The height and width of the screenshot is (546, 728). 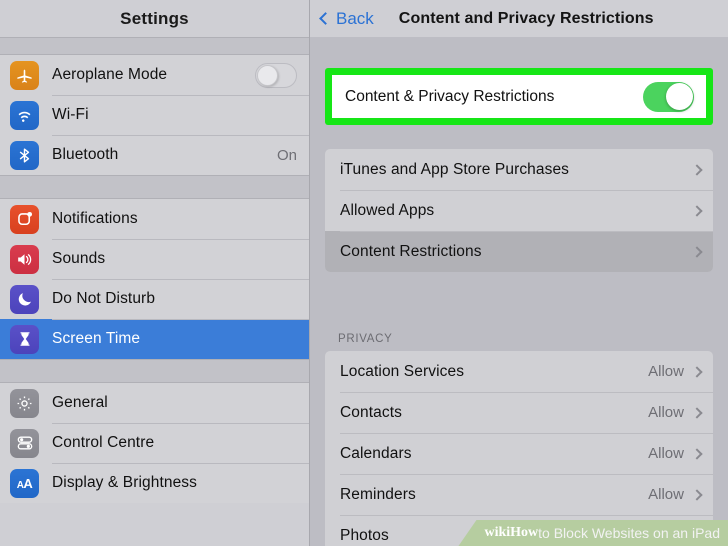 What do you see at coordinates (519, 412) in the screenshot?
I see `row-contacts: Contacts Allow` at bounding box center [519, 412].